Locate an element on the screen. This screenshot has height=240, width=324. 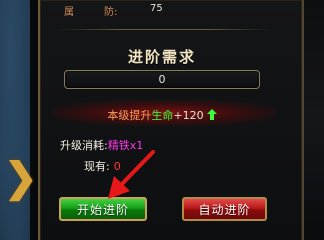
bonus-attribute: 生命 is located at coordinates (162, 115).